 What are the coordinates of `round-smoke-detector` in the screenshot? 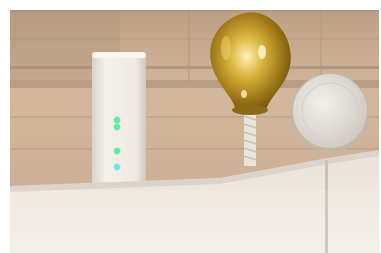 It's located at (330, 113).